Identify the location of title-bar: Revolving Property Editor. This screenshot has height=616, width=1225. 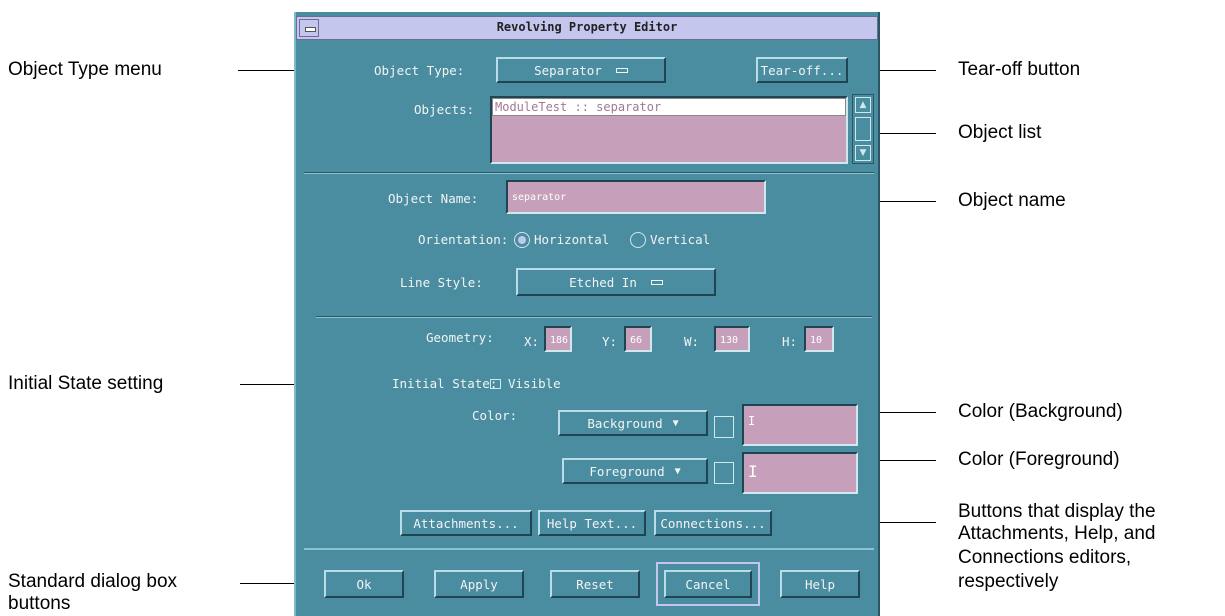
(587, 28).